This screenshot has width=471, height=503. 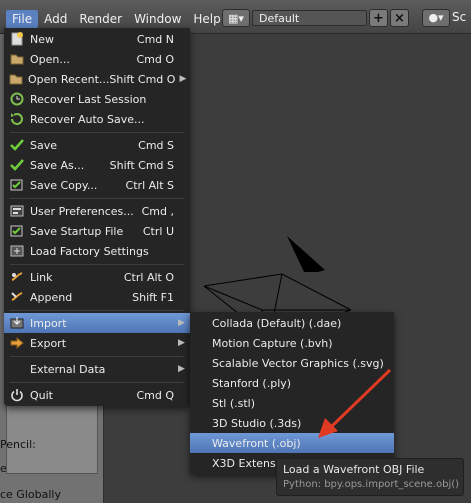 I want to click on scene-selector-icon: ●▾, so click(x=436, y=18).